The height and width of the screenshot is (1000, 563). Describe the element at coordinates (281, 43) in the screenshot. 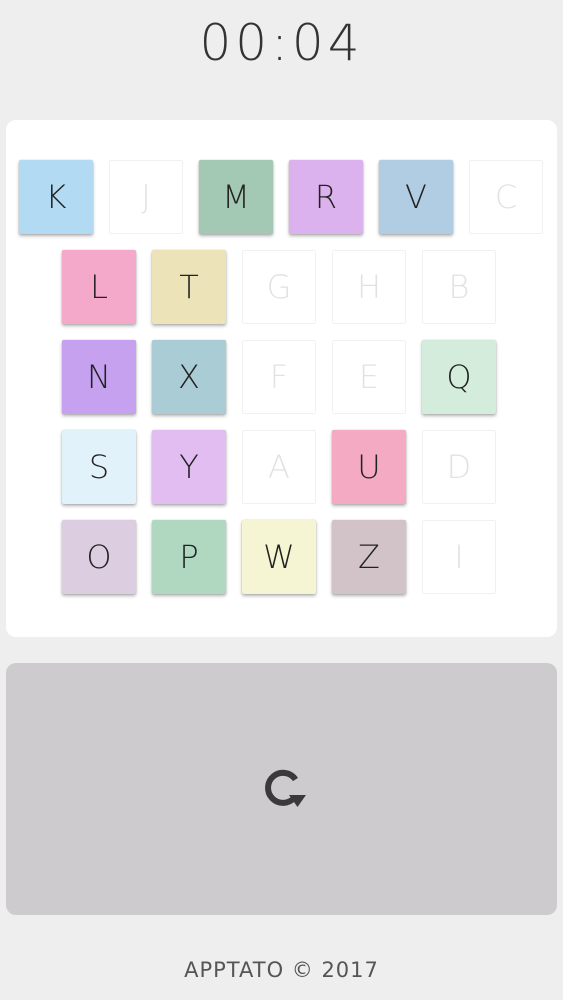

I see `timer: 00:04` at that location.